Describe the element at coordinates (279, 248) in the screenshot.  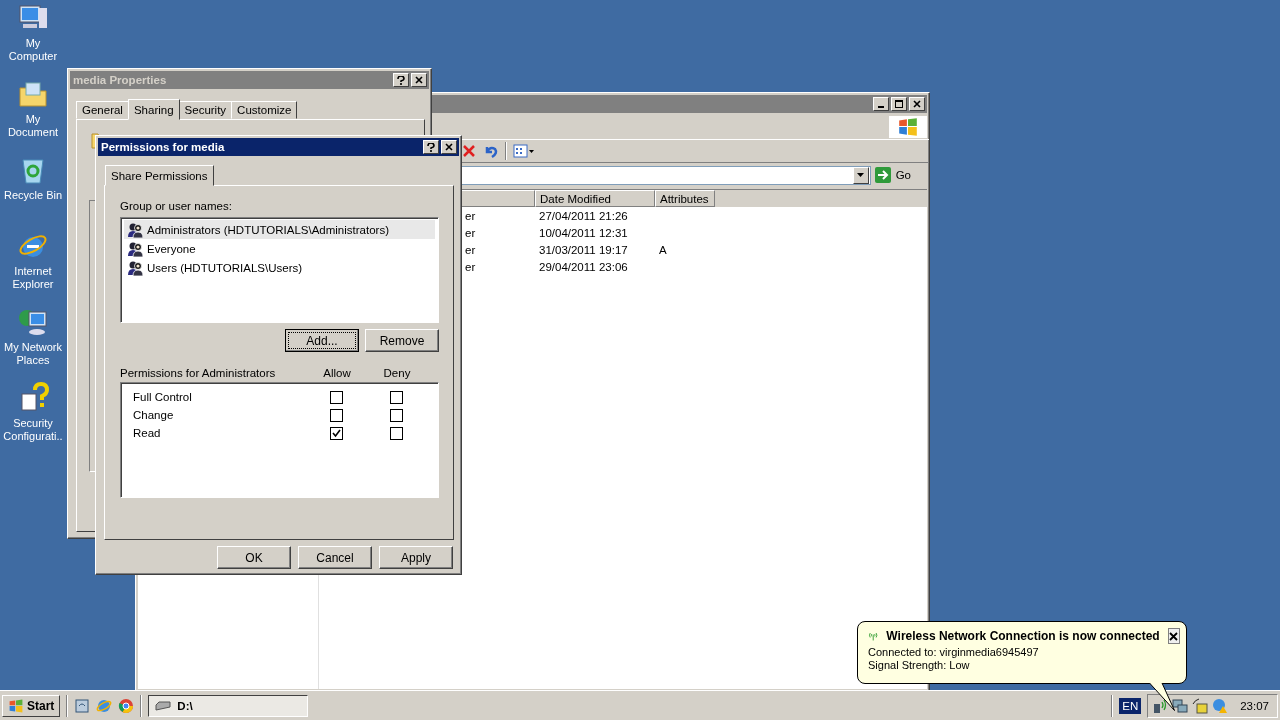
I see `user-item: Everyone` at that location.